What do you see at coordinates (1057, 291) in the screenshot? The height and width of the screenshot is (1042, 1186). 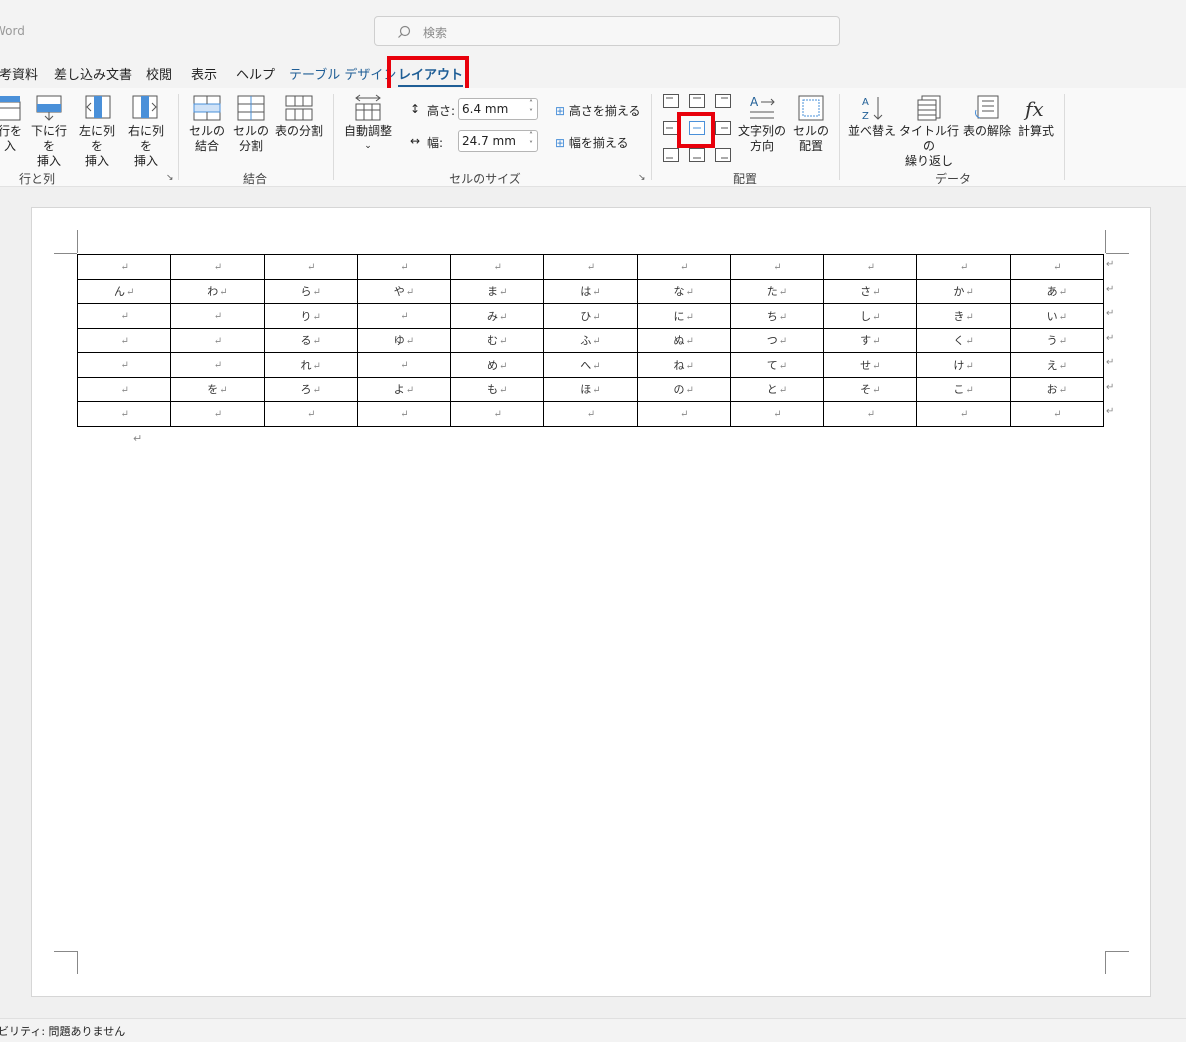 I see `table-cell: あ↵` at bounding box center [1057, 291].